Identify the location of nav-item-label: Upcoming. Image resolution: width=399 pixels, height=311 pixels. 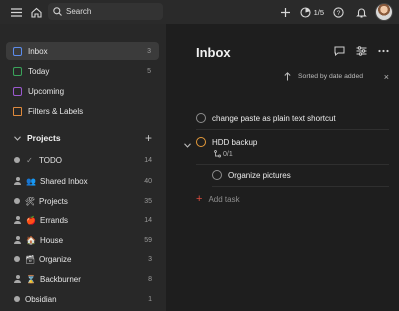
(46, 91).